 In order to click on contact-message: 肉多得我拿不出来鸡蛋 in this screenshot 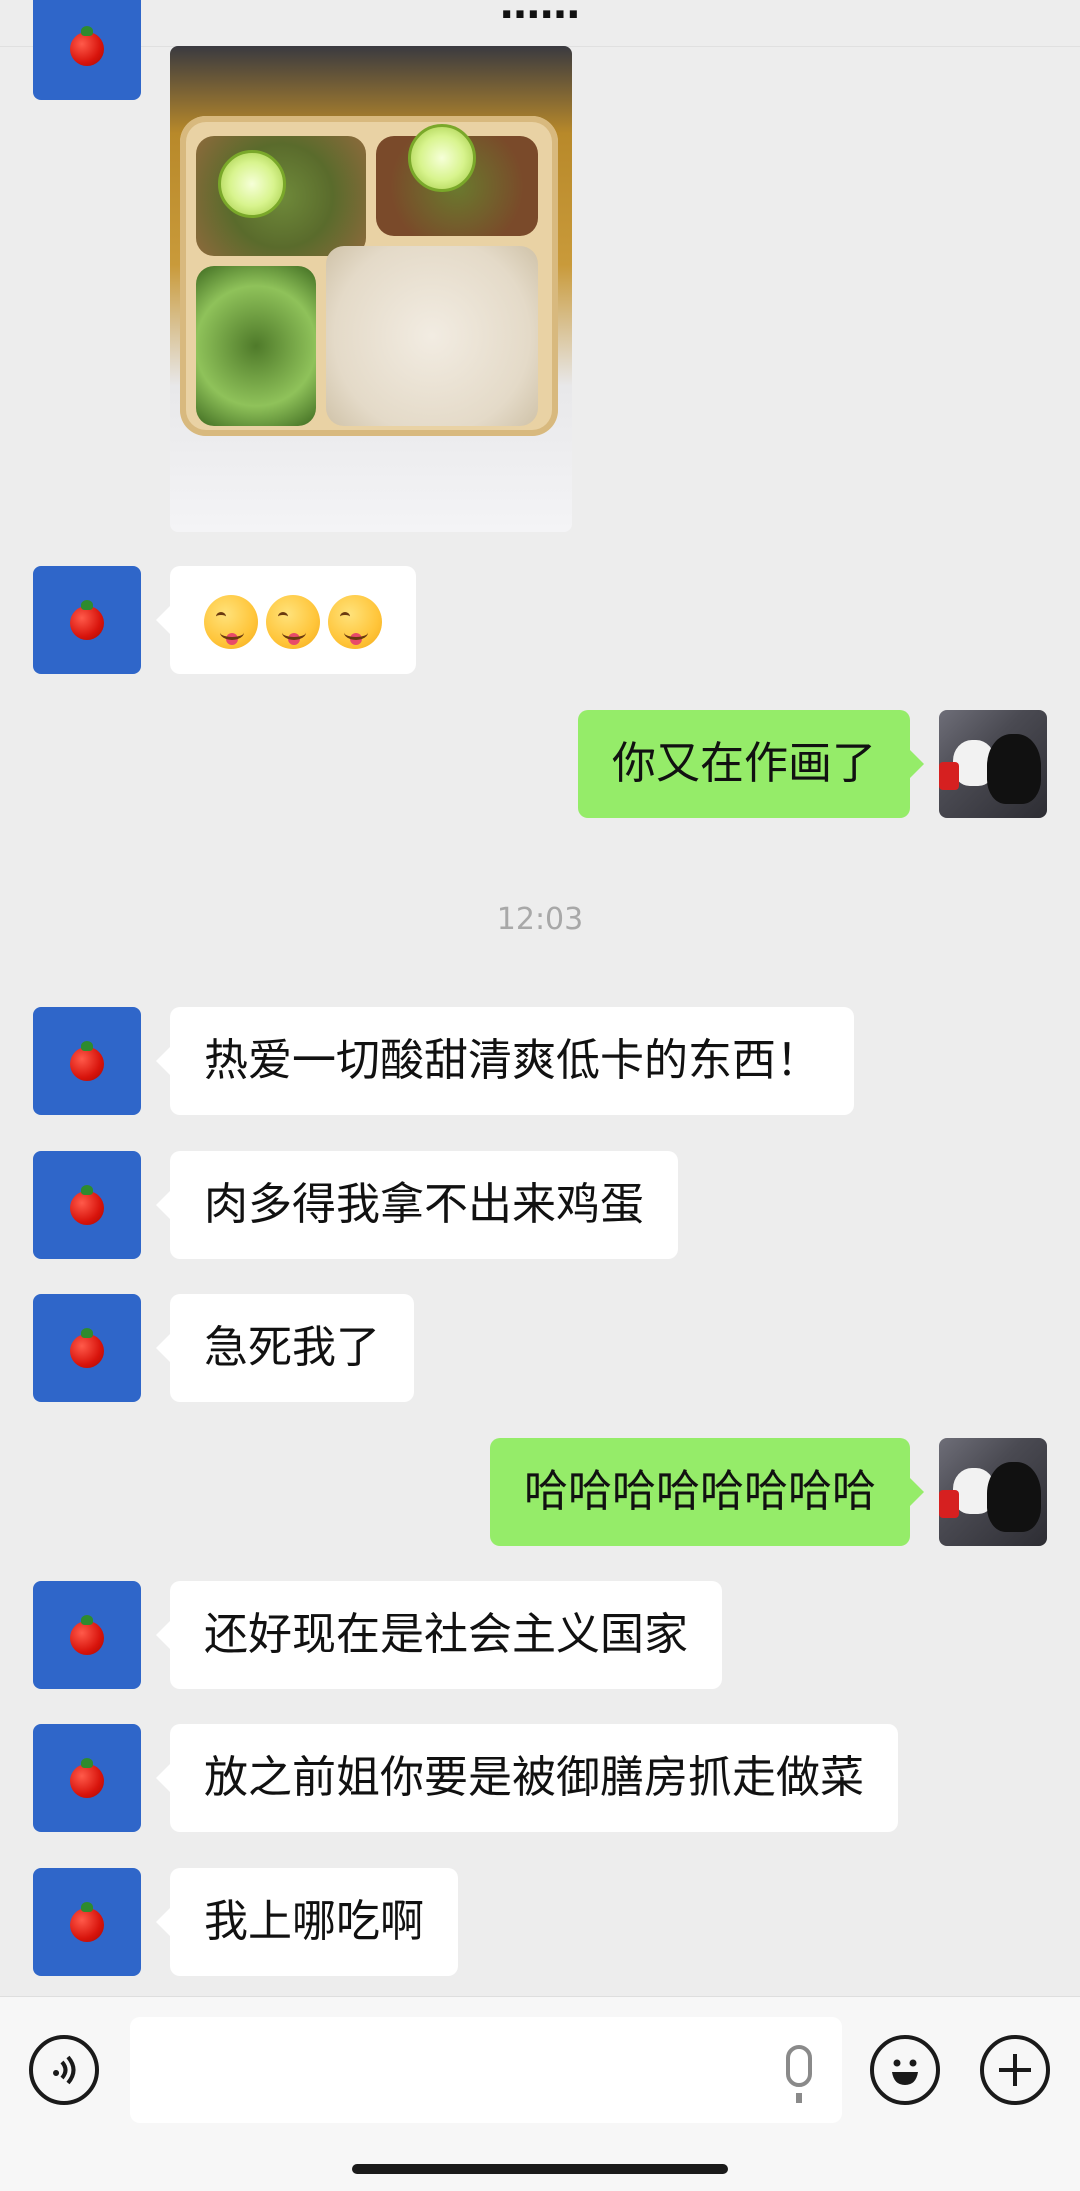, I will do `click(417, 1205)`.